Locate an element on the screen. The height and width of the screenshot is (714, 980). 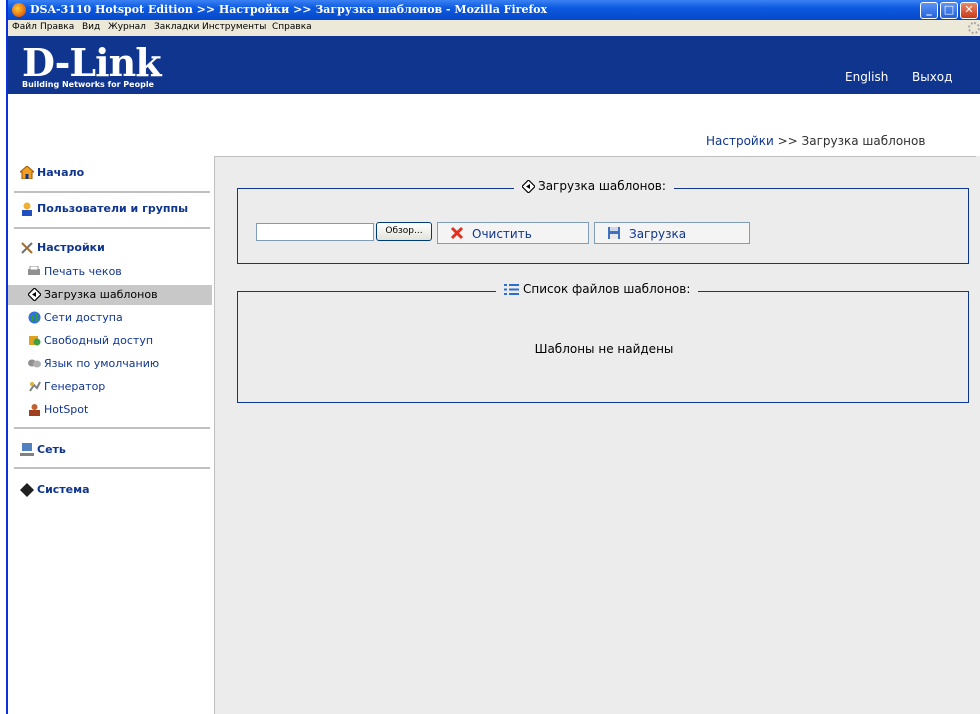
sidebar-item-label: Настройки is located at coordinates (71, 247).